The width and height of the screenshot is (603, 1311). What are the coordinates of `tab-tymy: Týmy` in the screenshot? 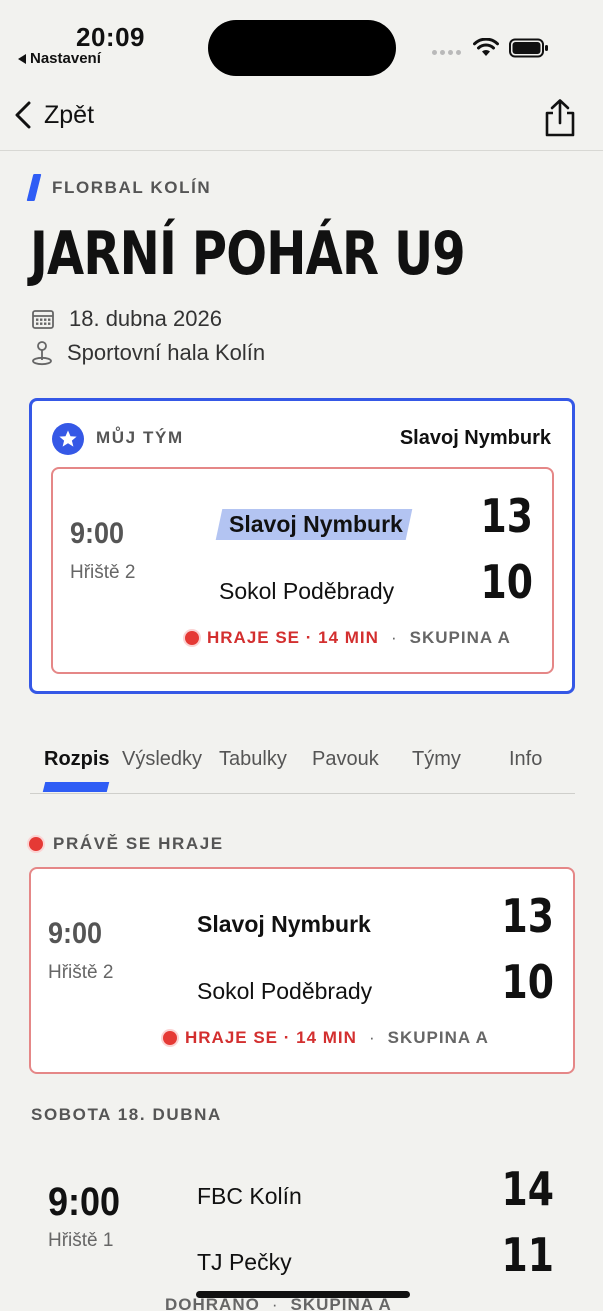 It's located at (436, 759).